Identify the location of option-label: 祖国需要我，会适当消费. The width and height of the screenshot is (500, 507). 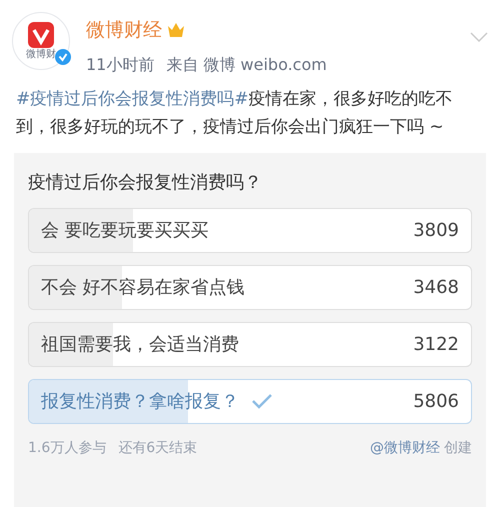
(140, 344).